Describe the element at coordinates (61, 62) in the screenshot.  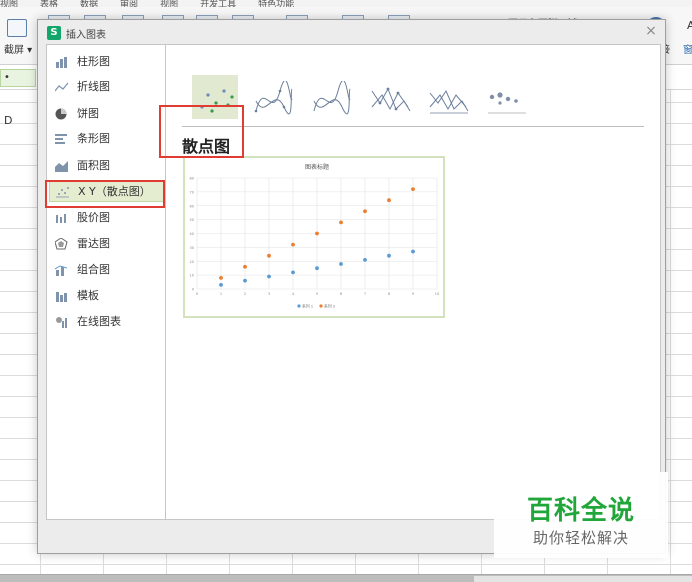
I see `column-chart-icon` at that location.